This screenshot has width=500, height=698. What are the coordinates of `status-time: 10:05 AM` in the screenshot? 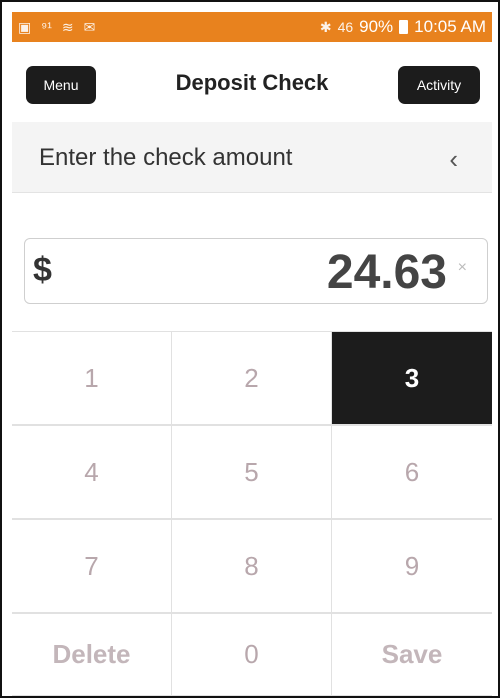 It's located at (450, 26).